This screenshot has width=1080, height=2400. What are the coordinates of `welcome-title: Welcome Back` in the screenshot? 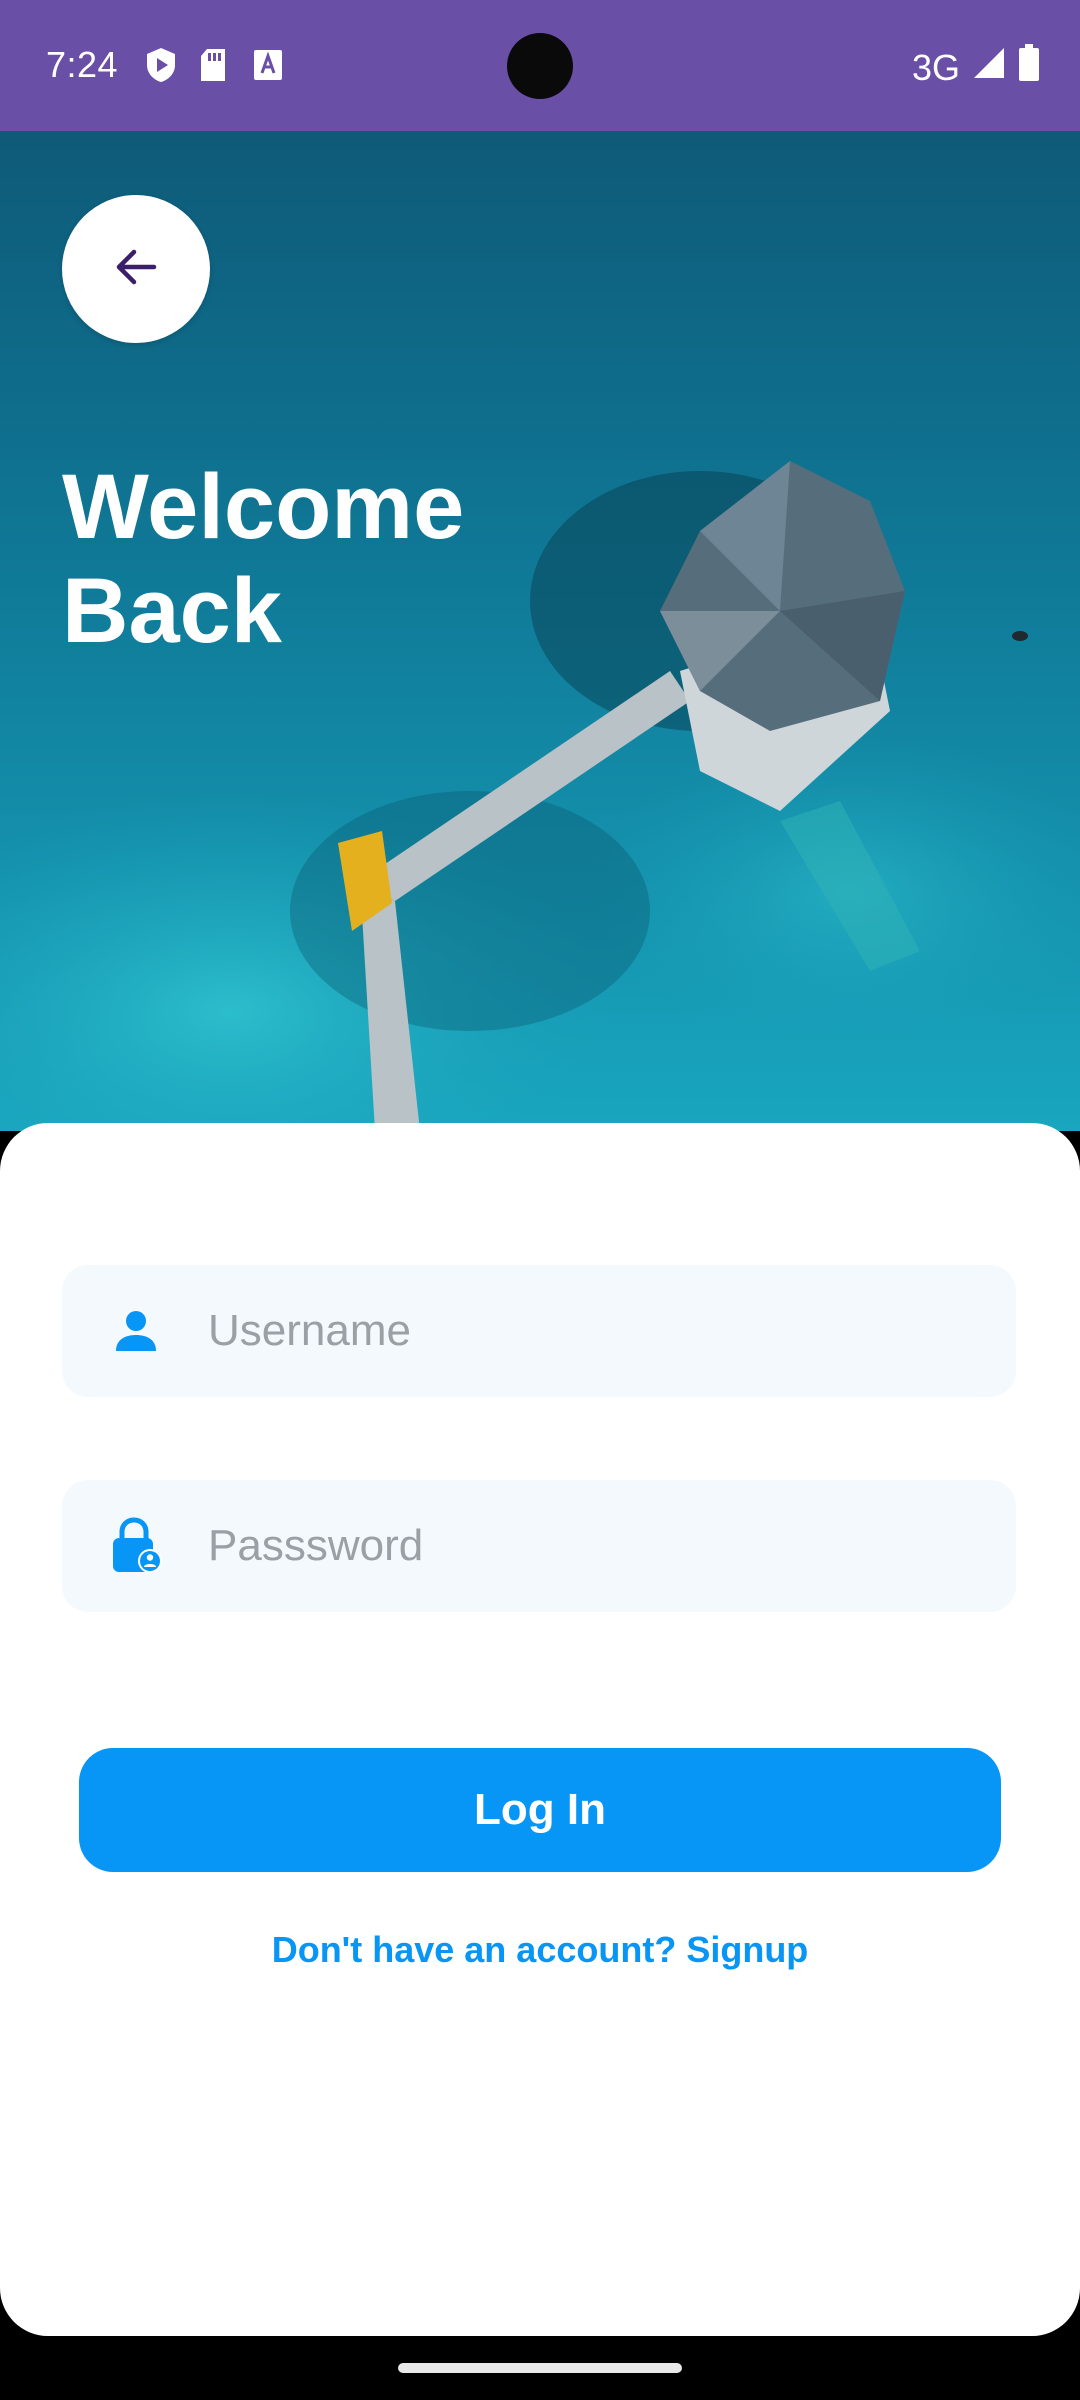 It's located at (362, 559).